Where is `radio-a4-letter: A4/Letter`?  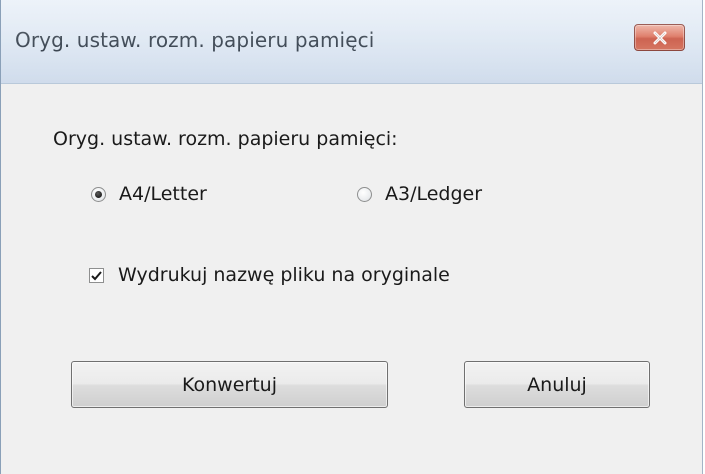
radio-a4-letter: A4/Letter is located at coordinates (149, 194).